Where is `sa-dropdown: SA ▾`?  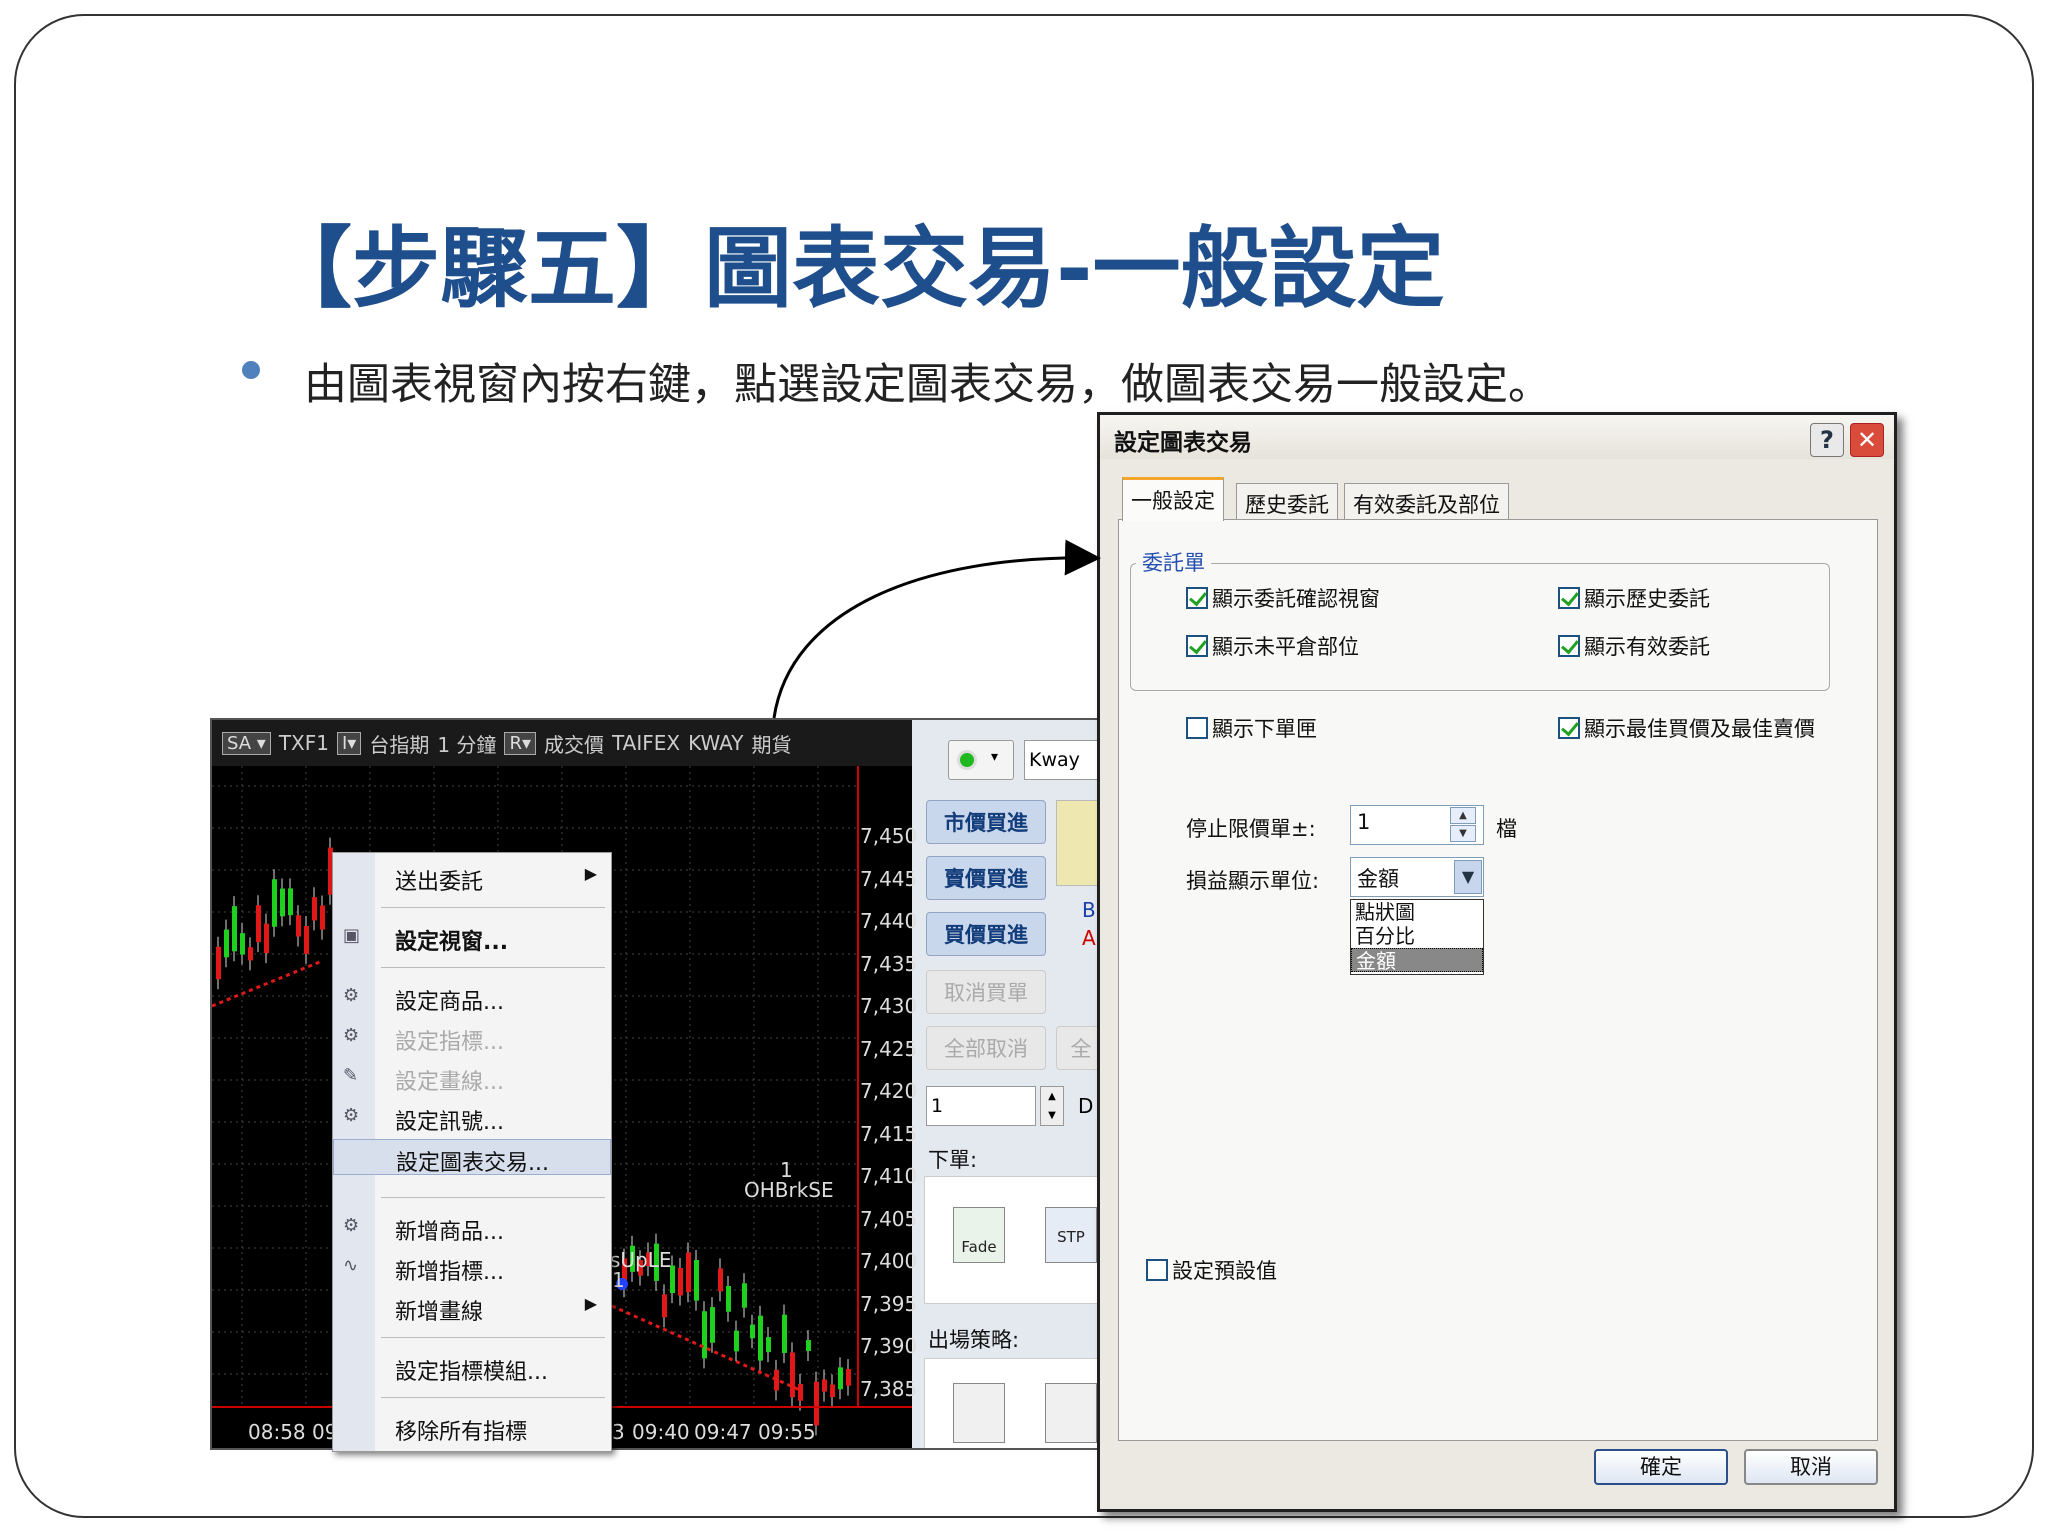 sa-dropdown: SA ▾ is located at coordinates (246, 743).